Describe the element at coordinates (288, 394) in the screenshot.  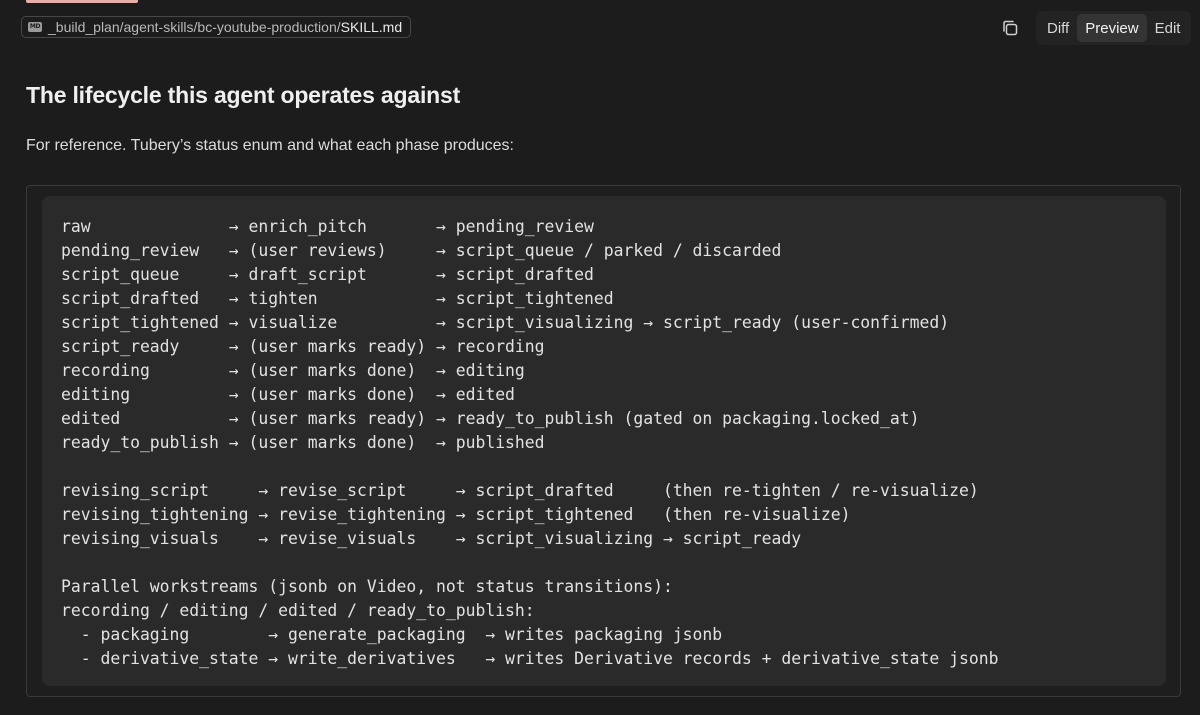
I see `code-line: editing → (user marks done) → edited` at that location.